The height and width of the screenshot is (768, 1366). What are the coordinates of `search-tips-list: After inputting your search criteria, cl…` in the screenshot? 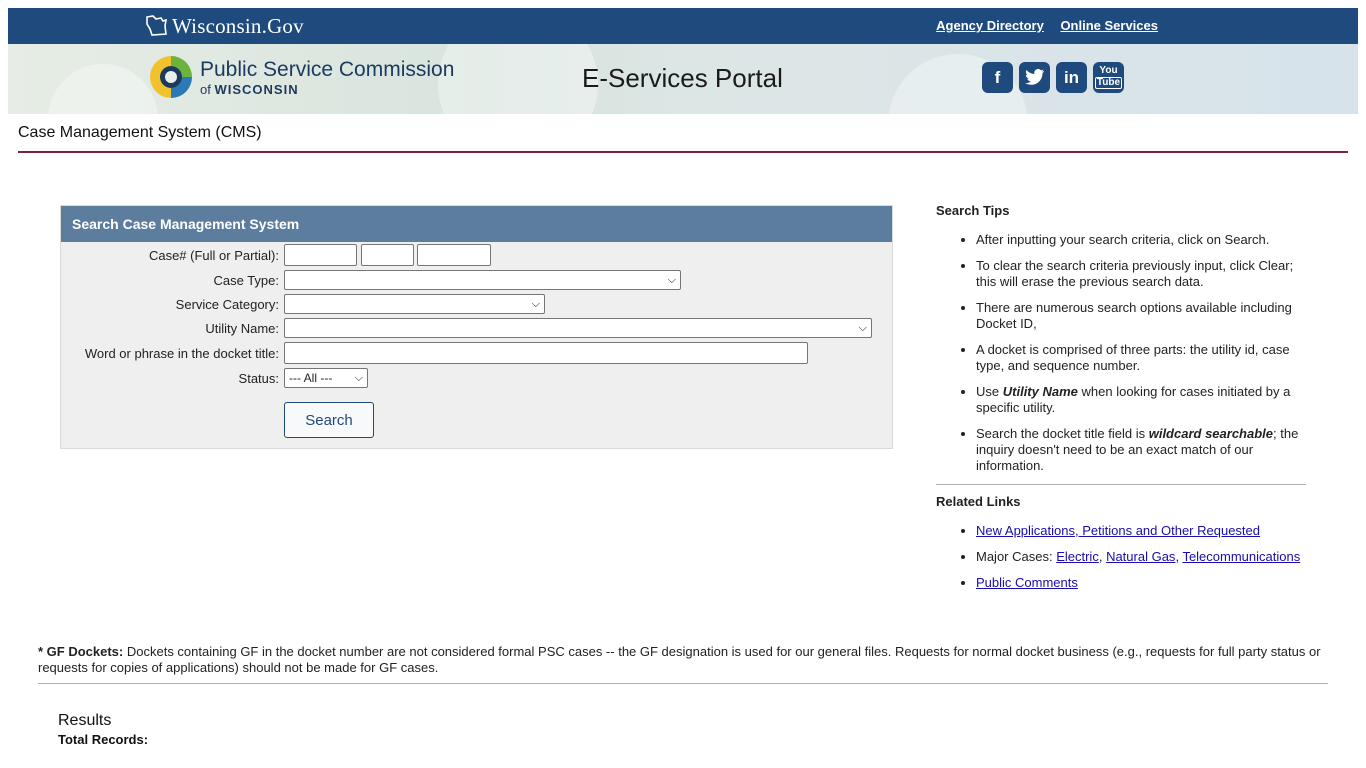 It's located at (1121, 353).